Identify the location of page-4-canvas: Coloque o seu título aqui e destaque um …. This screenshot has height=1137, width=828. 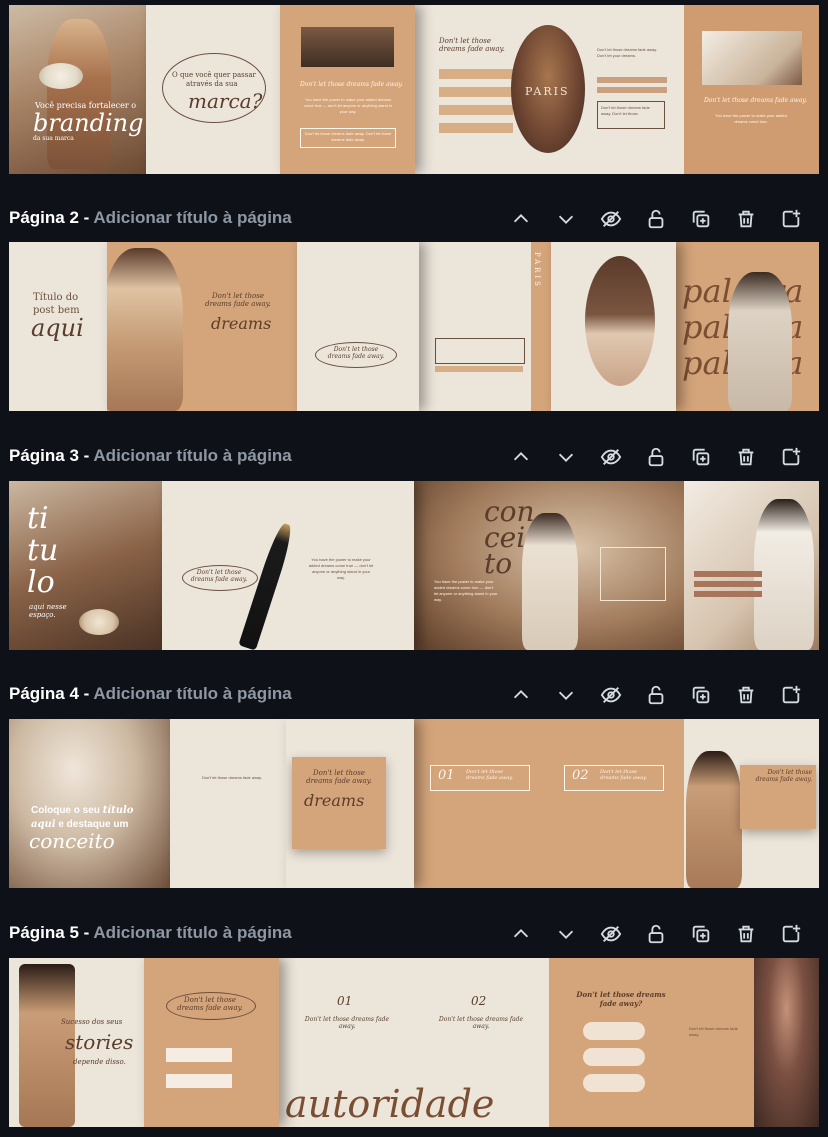
(414, 803).